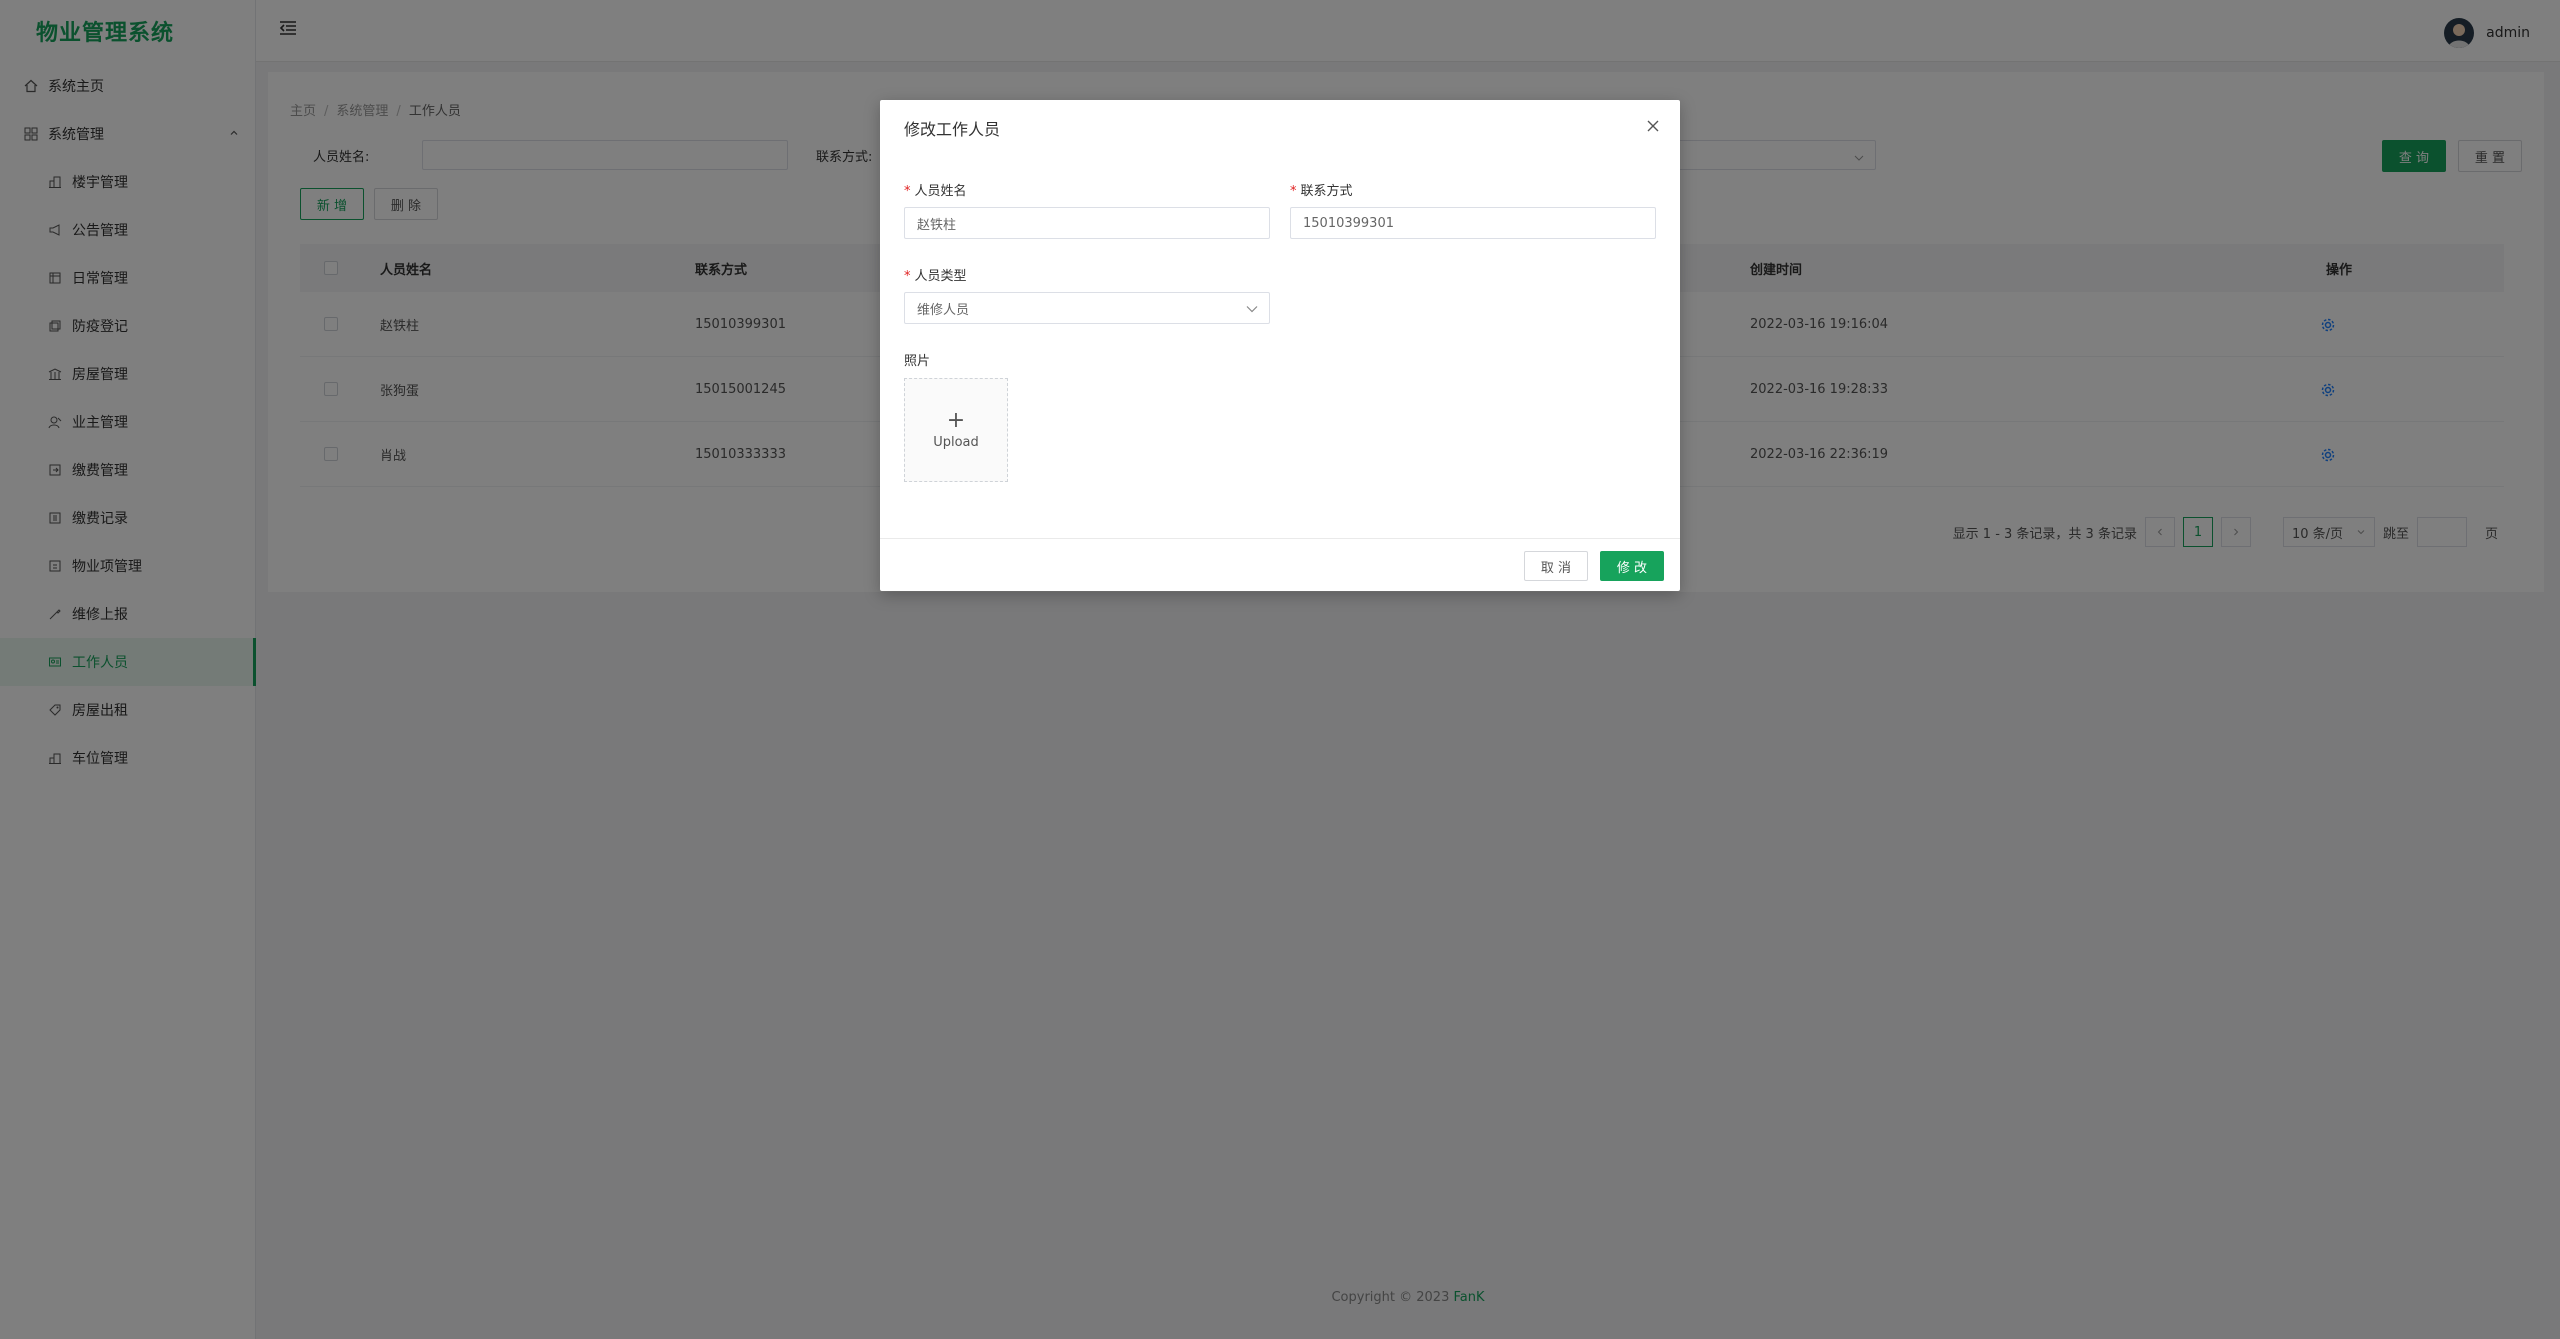  I want to click on type-field-label: * 人员类型, so click(935, 276).